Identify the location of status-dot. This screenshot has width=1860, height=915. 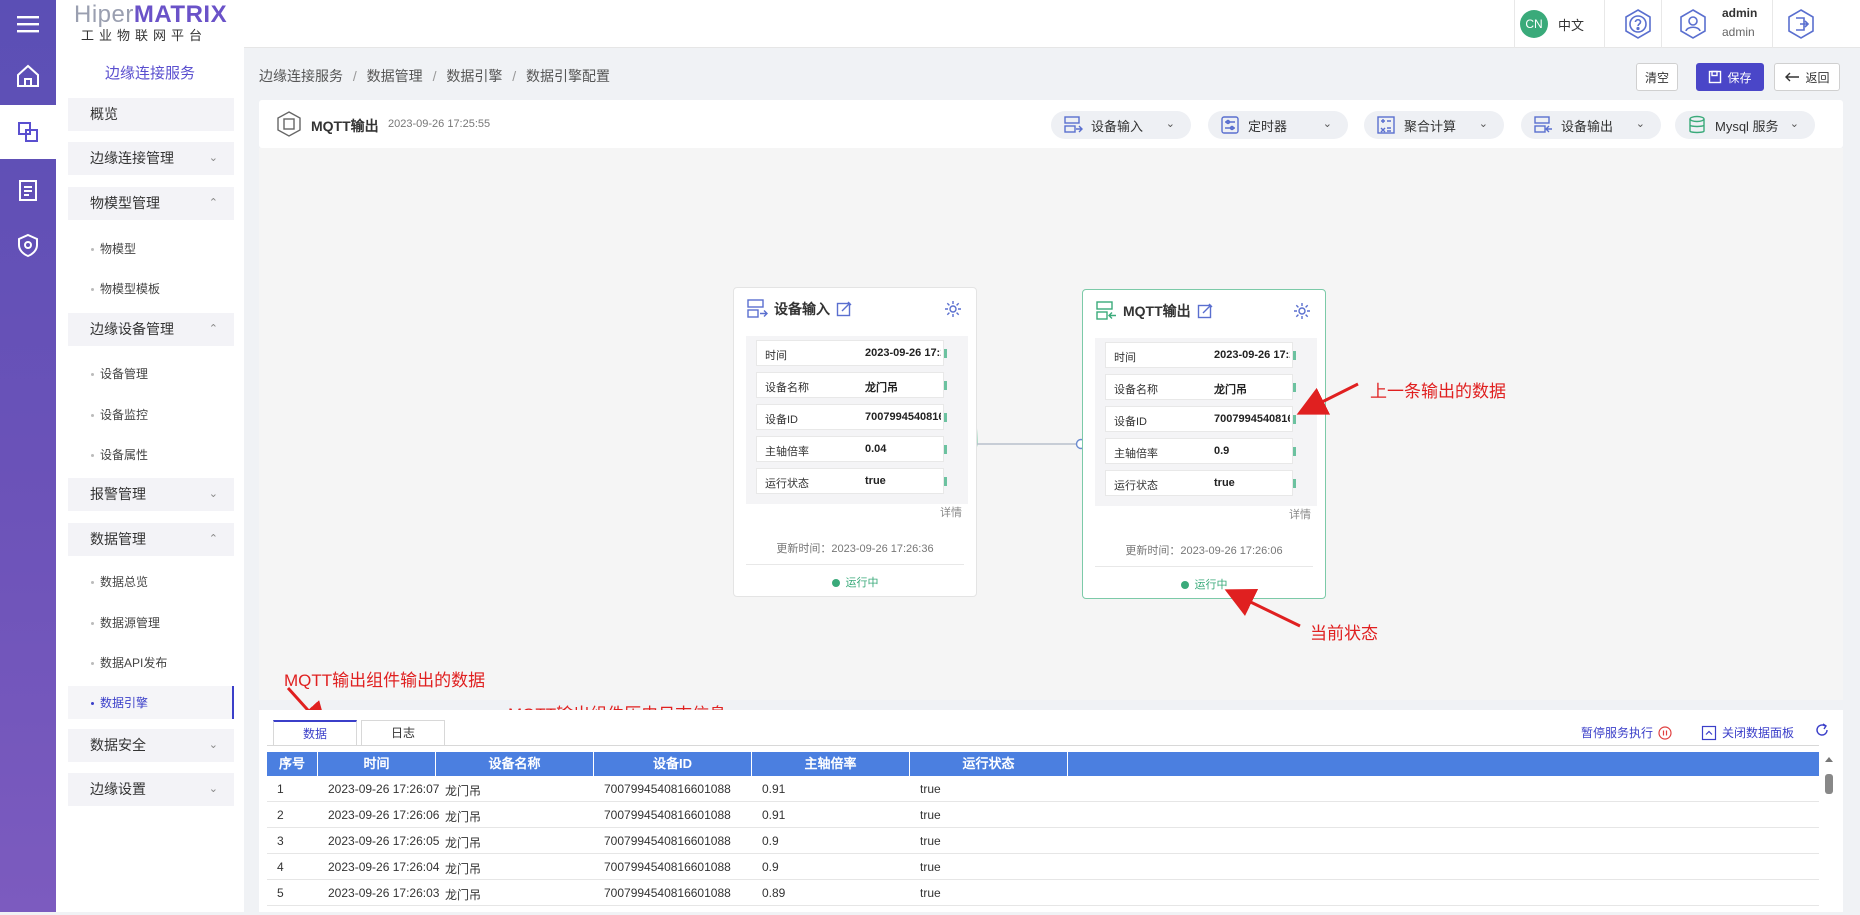
(835, 583).